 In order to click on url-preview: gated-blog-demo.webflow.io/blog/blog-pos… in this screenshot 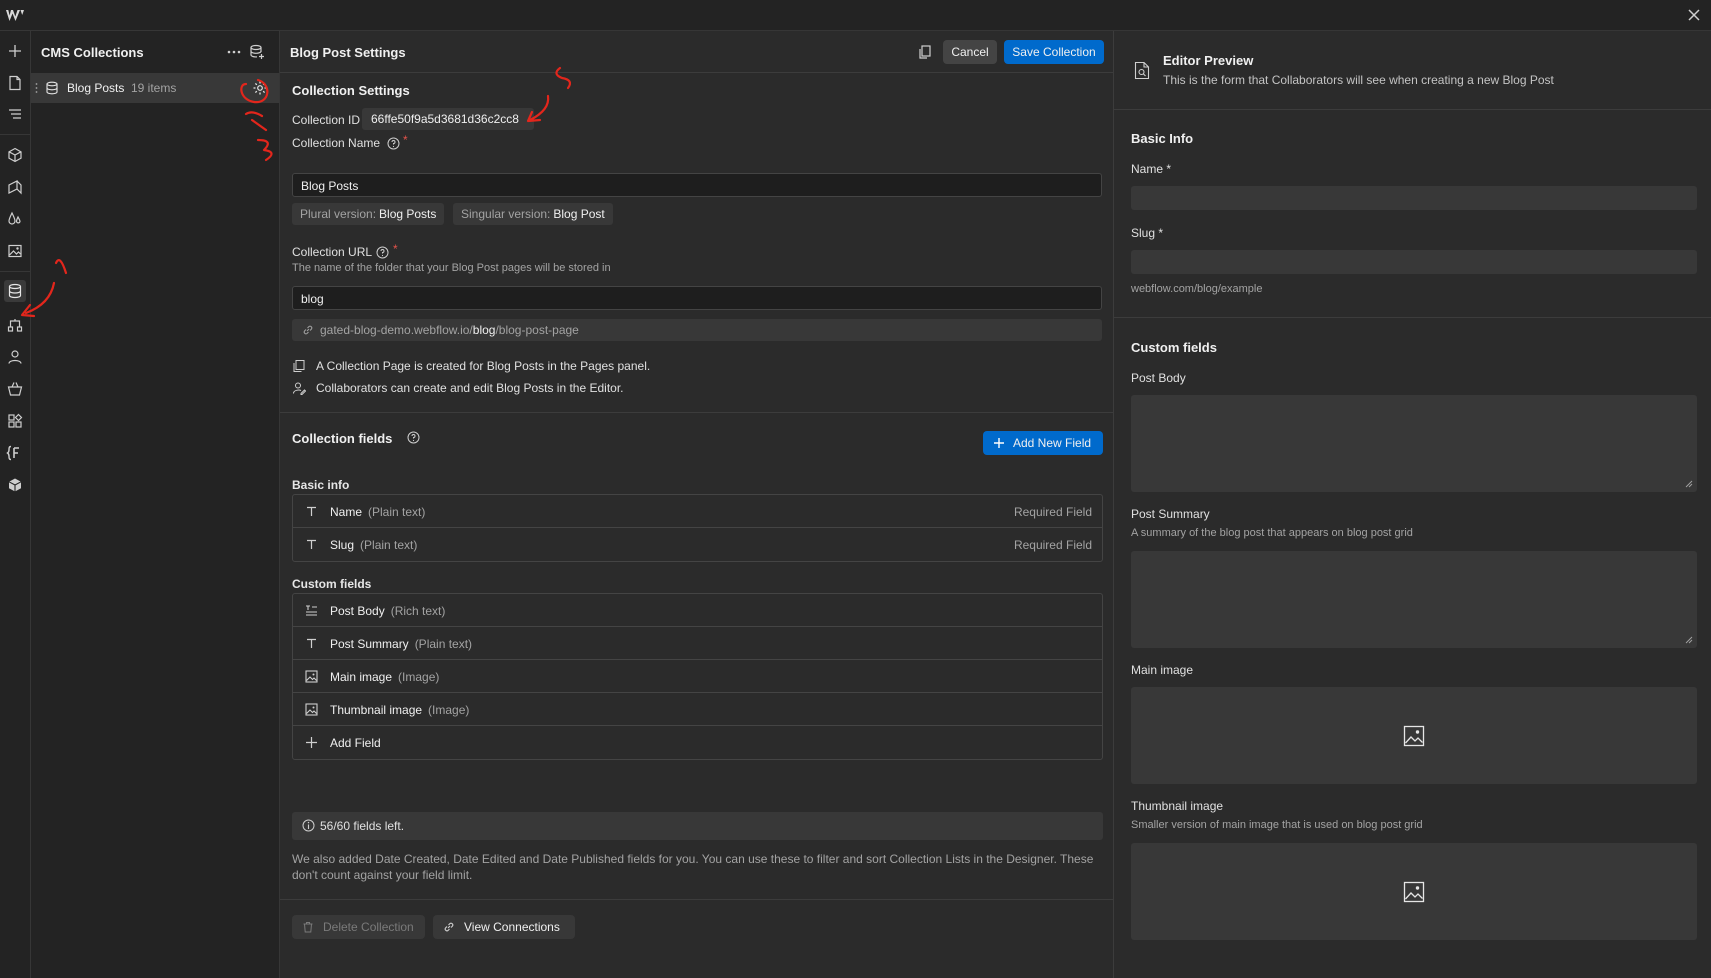, I will do `click(697, 330)`.